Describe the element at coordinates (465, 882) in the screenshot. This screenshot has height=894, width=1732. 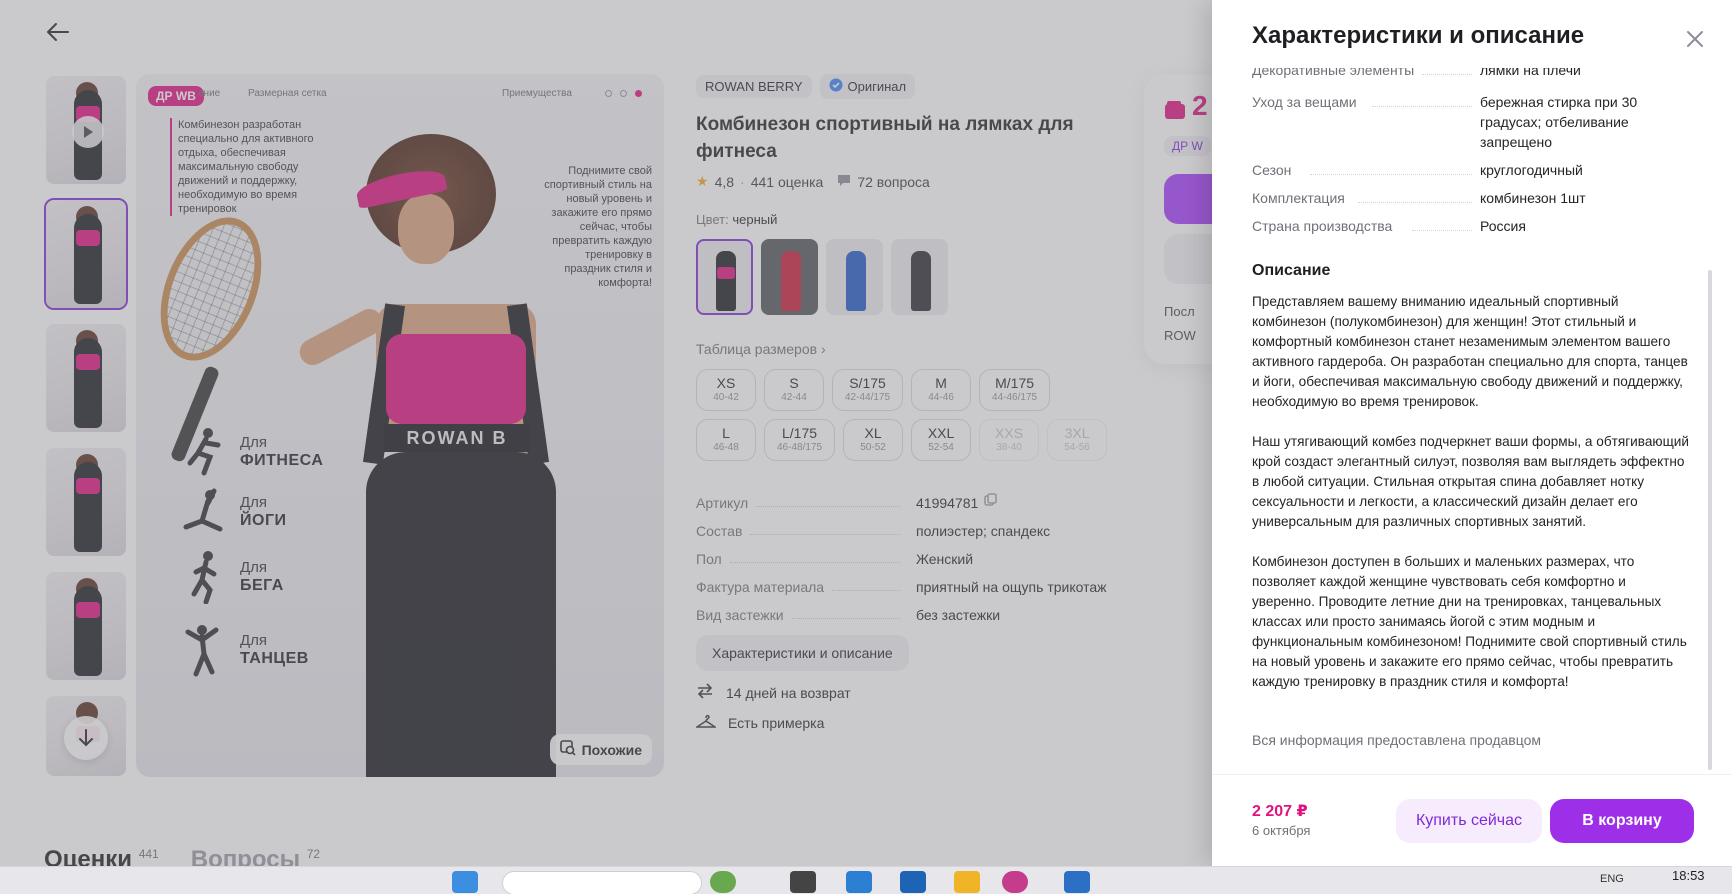
I see `windows-start-icon` at that location.